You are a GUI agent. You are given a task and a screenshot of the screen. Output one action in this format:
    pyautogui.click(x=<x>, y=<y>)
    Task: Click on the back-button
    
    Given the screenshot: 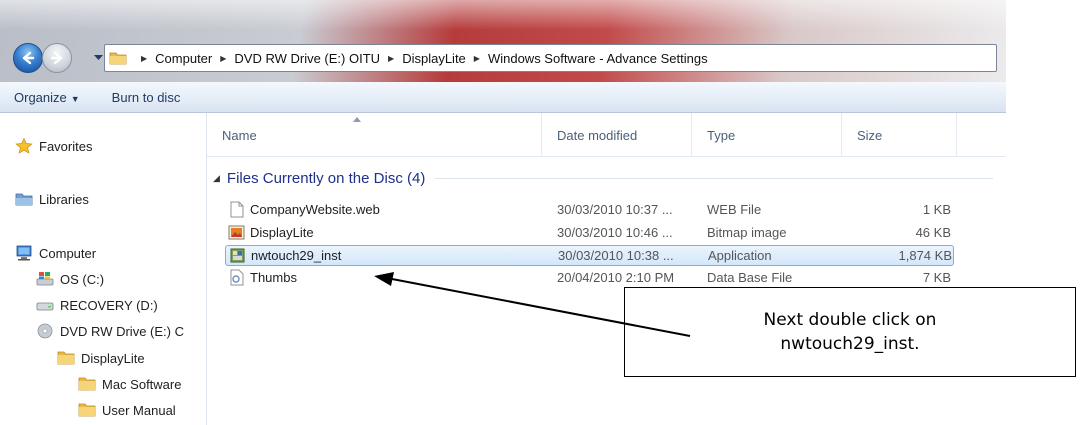 What is the action you would take?
    pyautogui.click(x=28, y=58)
    